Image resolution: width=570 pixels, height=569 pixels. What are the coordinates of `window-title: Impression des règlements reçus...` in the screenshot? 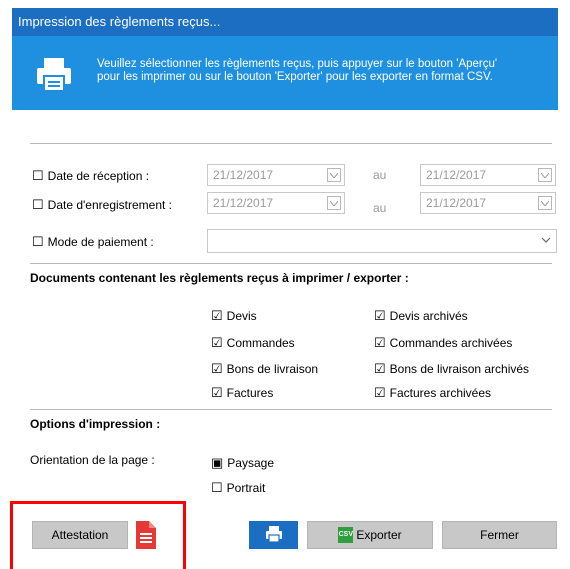 It's located at (119, 21).